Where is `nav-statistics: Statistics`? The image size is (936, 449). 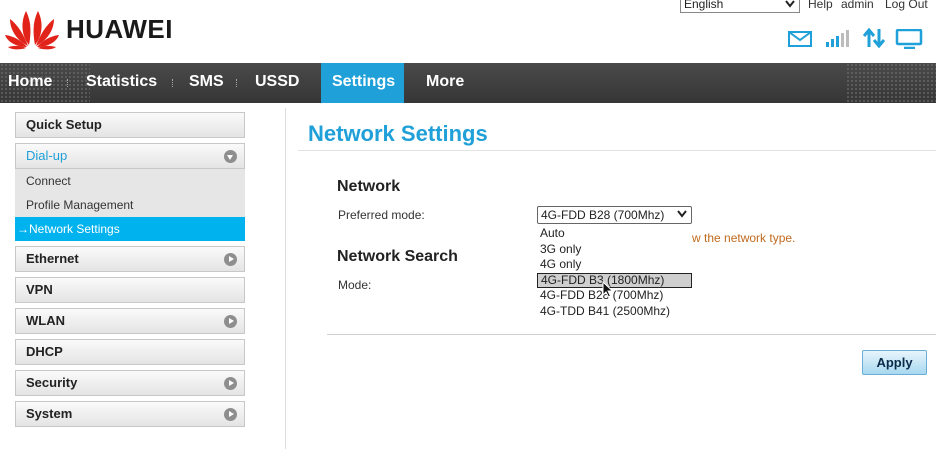 nav-statistics: Statistics is located at coordinates (121, 83).